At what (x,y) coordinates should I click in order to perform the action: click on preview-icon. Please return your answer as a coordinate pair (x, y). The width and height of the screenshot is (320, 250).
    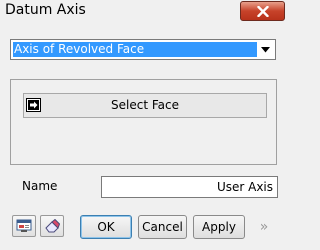
    Looking at the image, I should click on (24, 225).